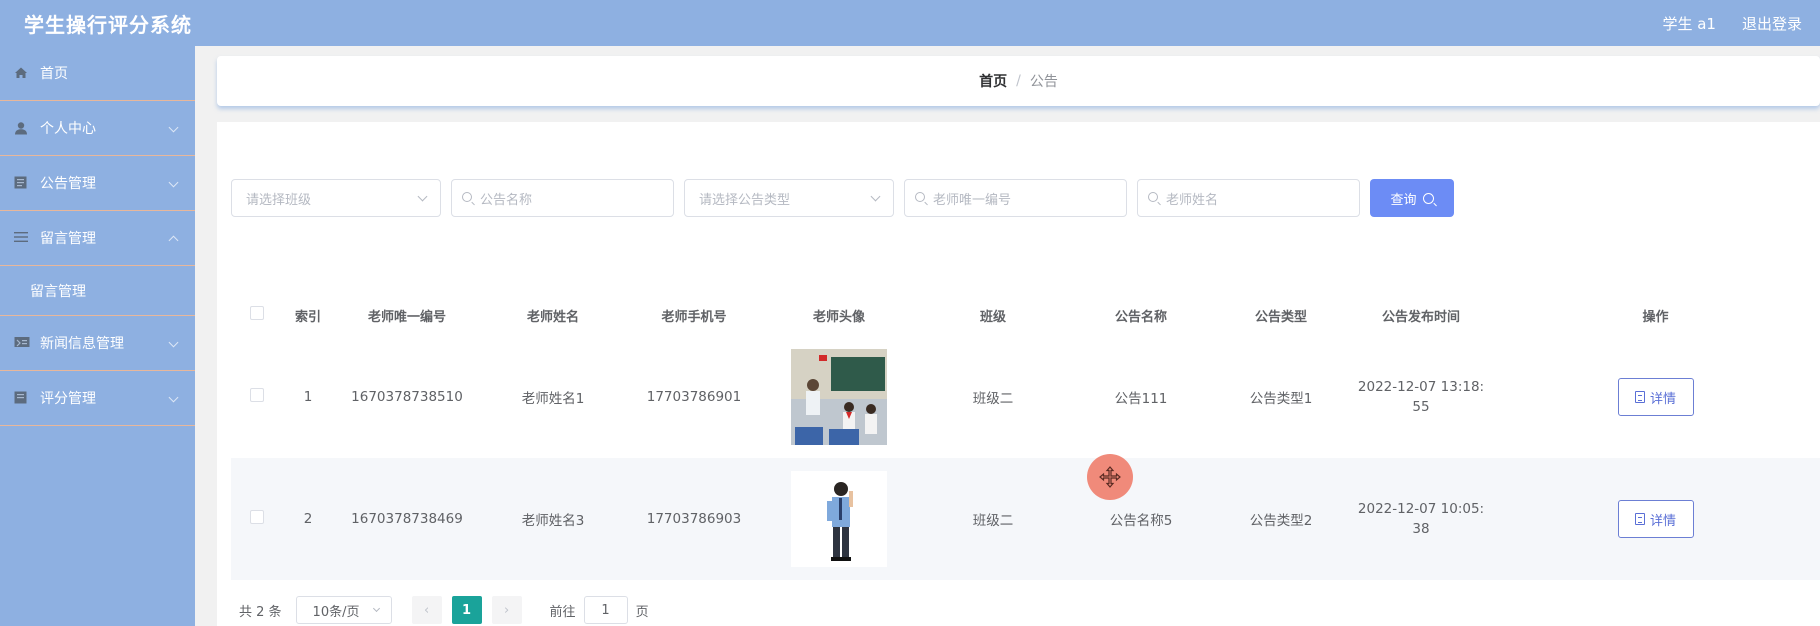 This screenshot has width=1820, height=626. I want to click on sidebar-subitem-message-management: 留言管理, so click(97, 291).